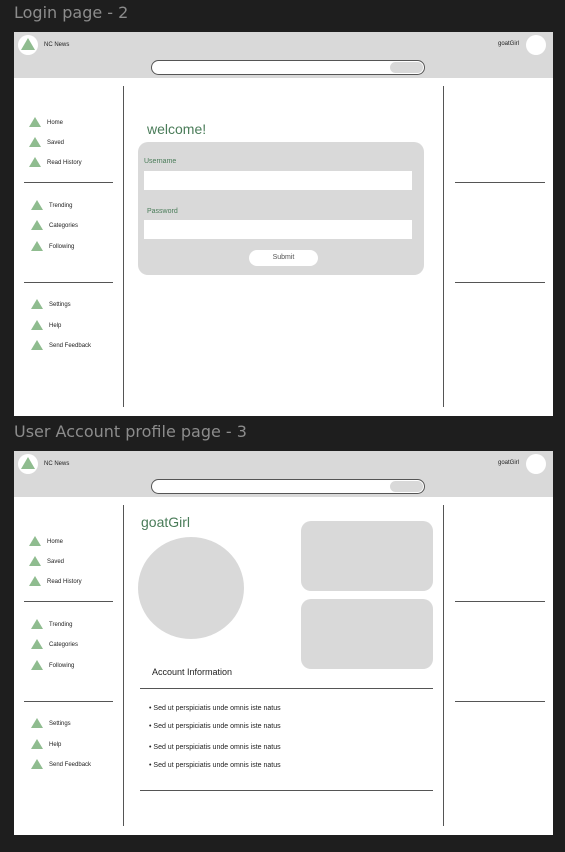  Describe the element at coordinates (162, 211) in the screenshot. I see `password-label: Password` at that location.